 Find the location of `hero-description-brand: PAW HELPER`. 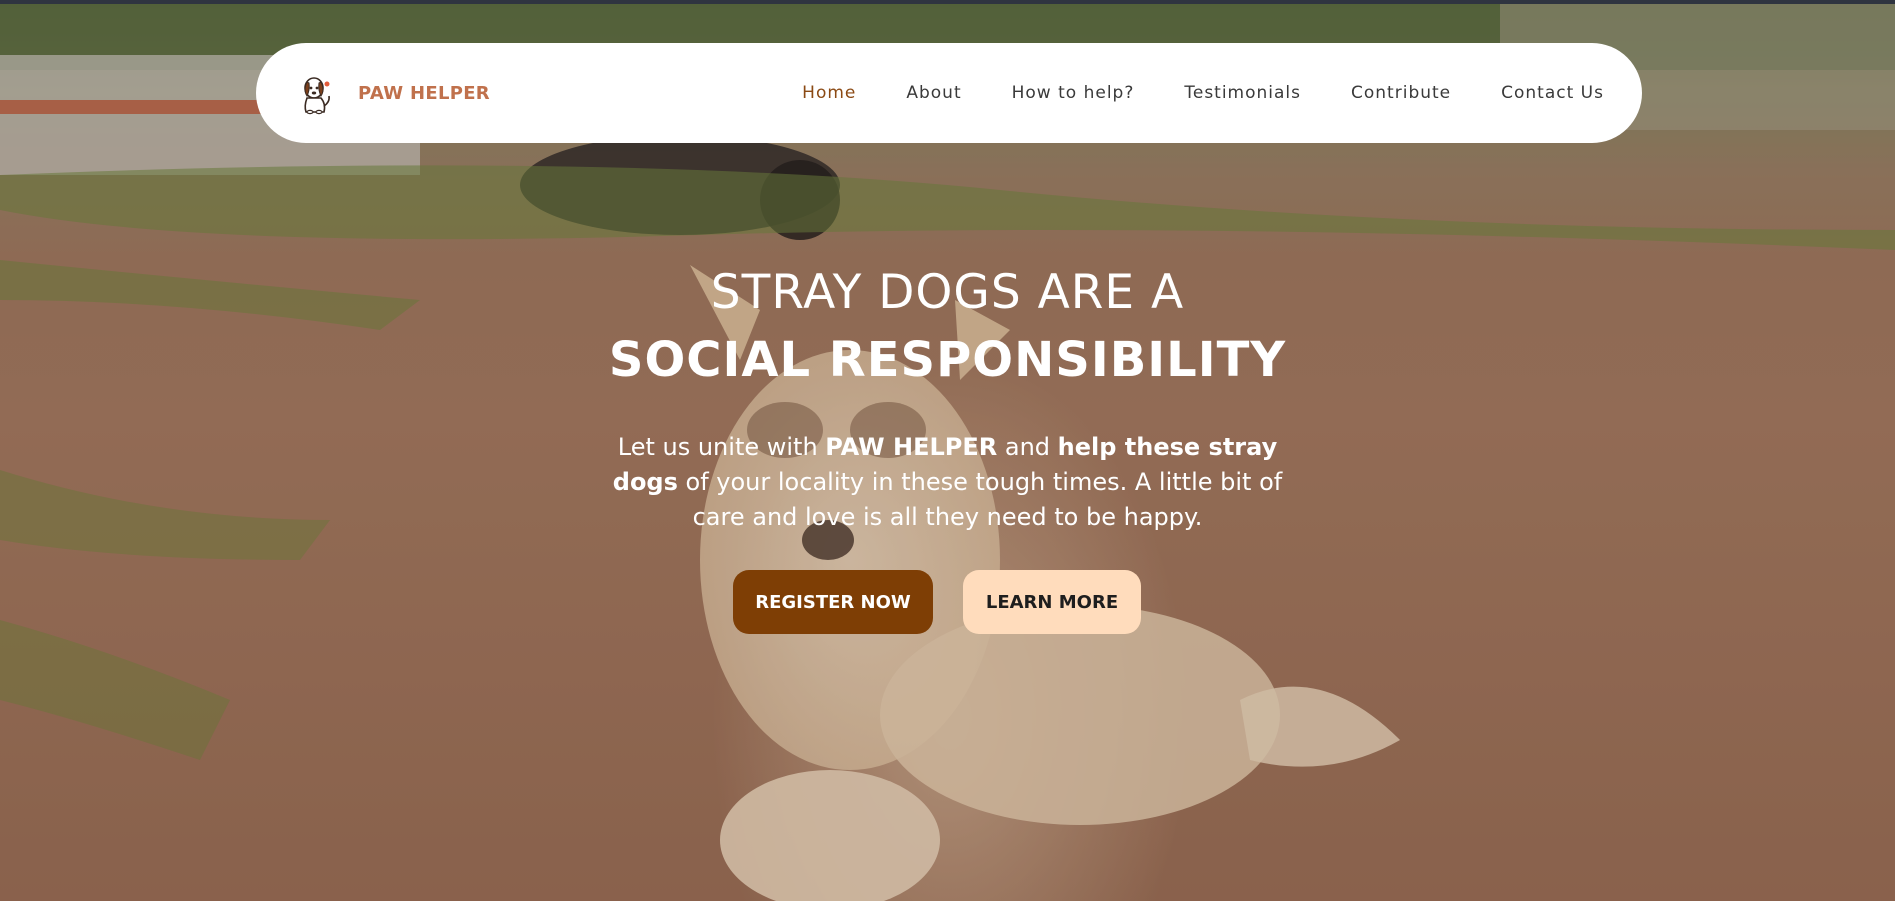

hero-description-brand: PAW HELPER is located at coordinates (911, 447).